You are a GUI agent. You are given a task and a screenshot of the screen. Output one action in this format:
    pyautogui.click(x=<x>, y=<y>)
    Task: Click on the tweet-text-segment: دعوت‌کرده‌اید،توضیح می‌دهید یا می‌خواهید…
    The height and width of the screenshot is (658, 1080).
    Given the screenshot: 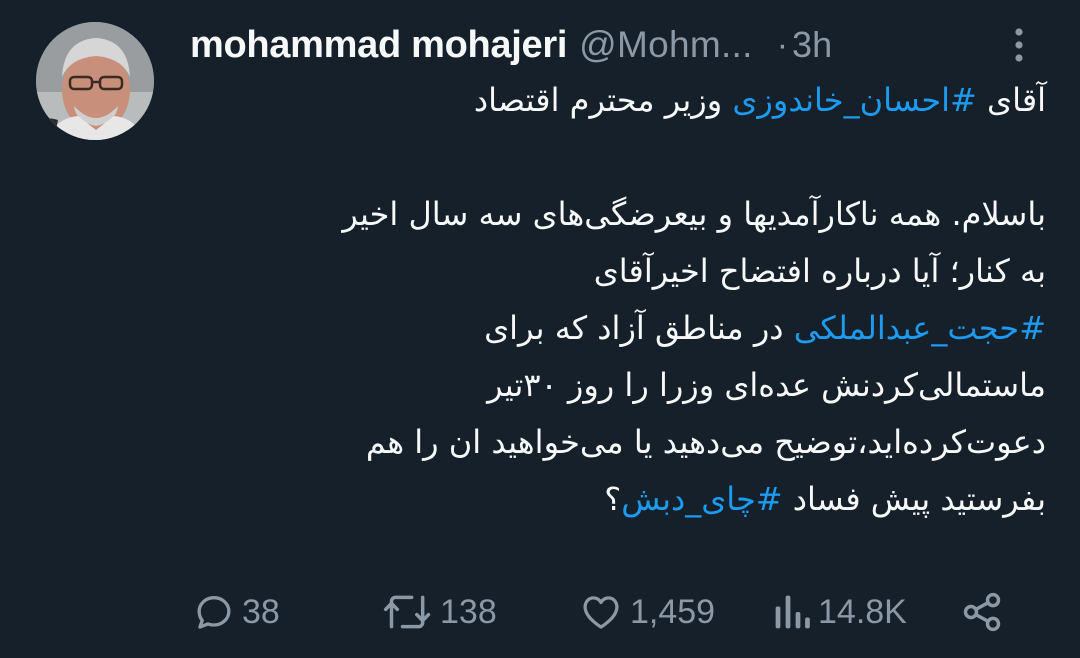 What is the action you would take?
    pyautogui.click(x=705, y=442)
    